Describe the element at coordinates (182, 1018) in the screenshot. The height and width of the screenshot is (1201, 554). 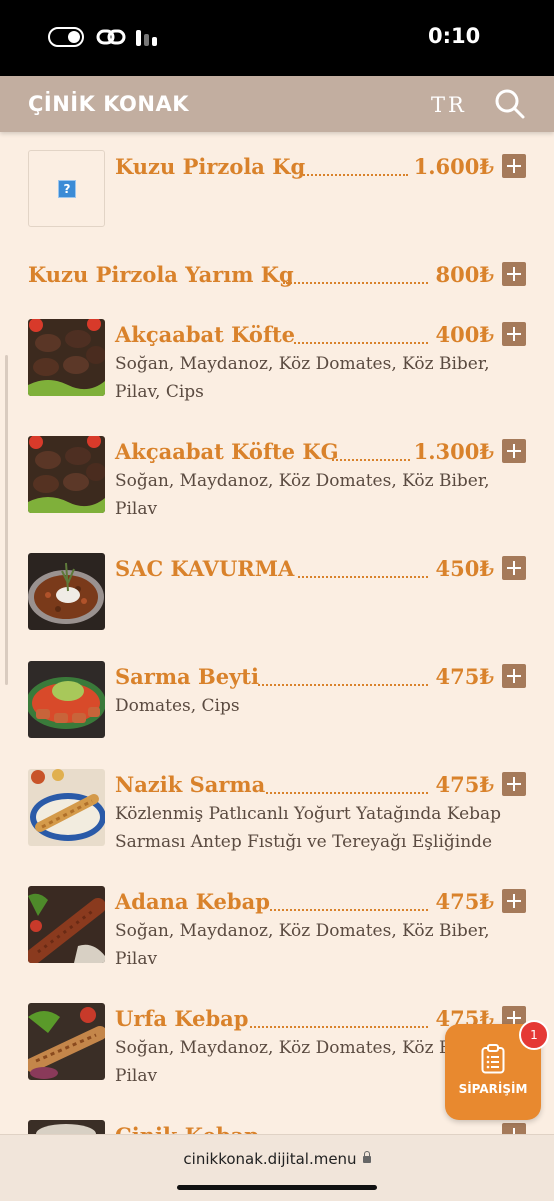
I see `item-name: Urfa Kebap` at that location.